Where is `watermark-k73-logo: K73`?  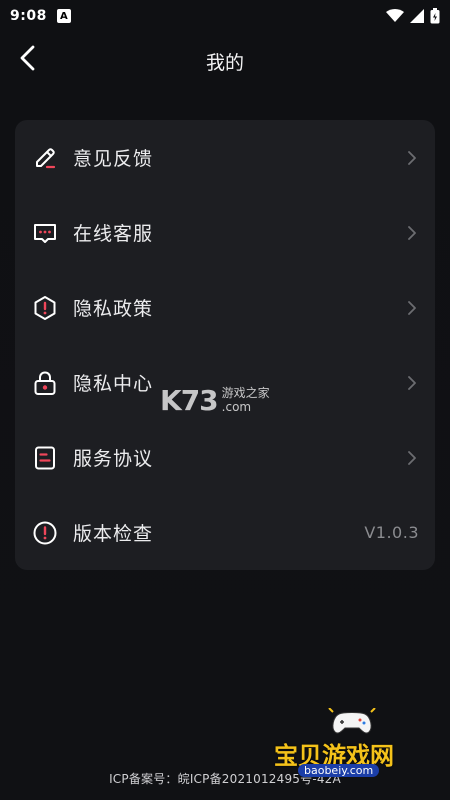 watermark-k73-logo: K73 is located at coordinates (189, 400).